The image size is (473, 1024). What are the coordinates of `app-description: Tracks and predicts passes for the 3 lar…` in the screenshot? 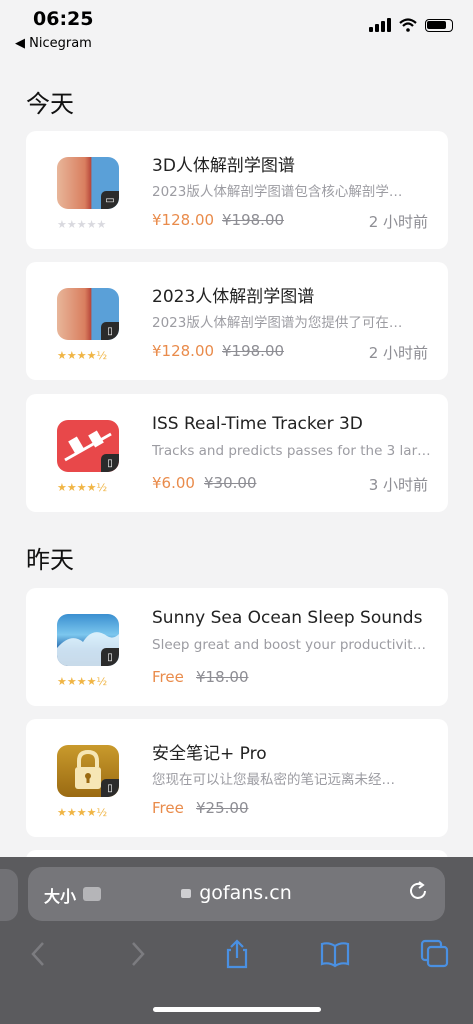 It's located at (291, 451).